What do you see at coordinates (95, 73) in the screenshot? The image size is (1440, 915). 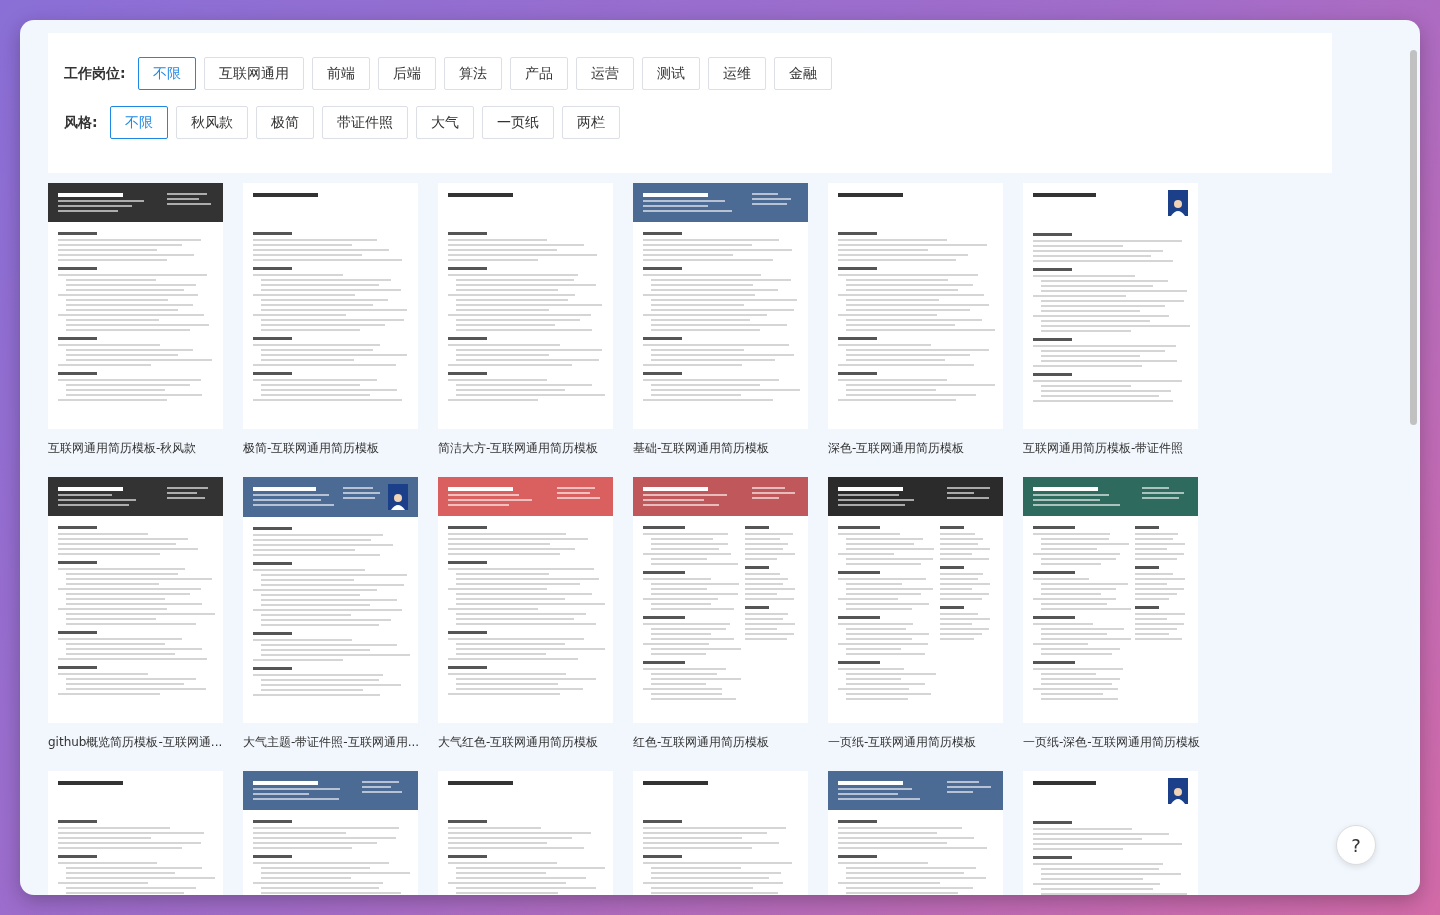 I see `filter-label: 工作岗位:` at bounding box center [95, 73].